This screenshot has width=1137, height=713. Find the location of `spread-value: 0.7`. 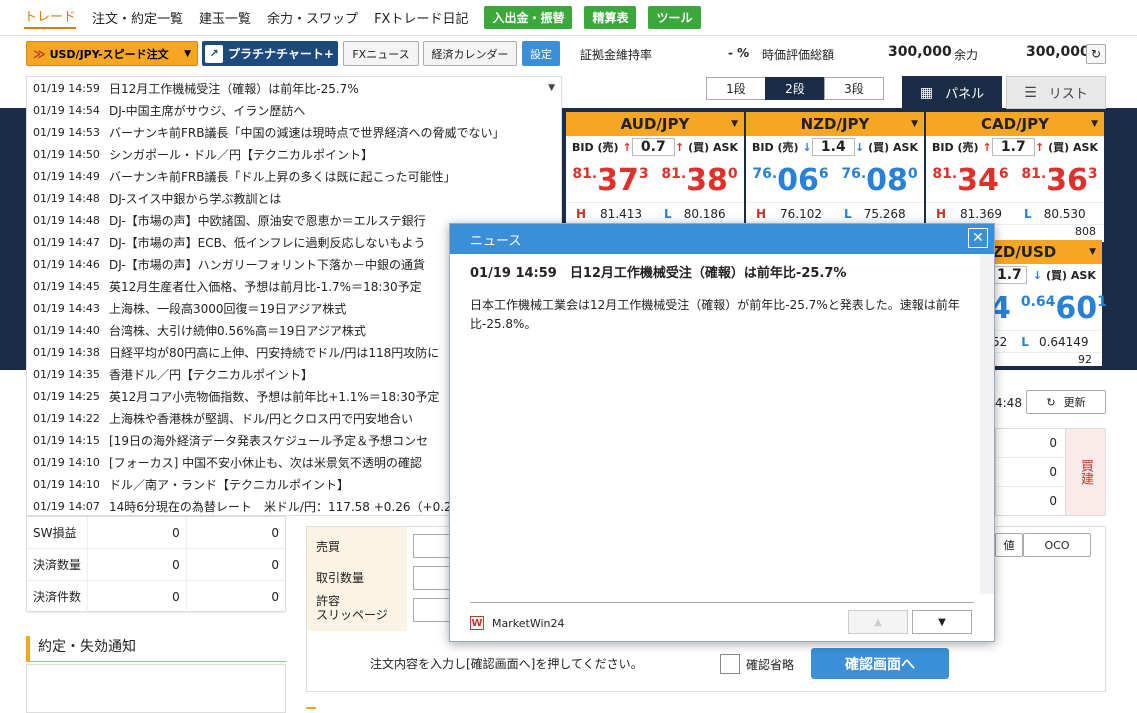

spread-value: 0.7 is located at coordinates (653, 147).